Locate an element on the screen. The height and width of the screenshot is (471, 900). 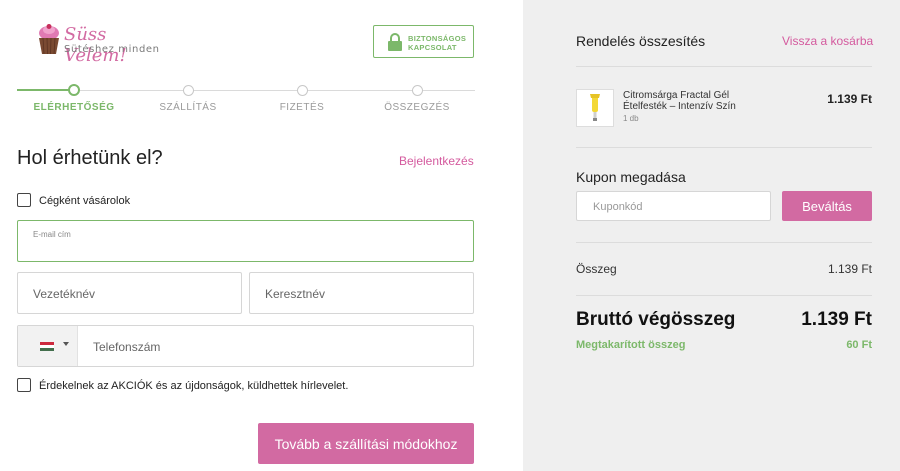
grand-total-value: 1.139 Ft is located at coordinates (836, 319).